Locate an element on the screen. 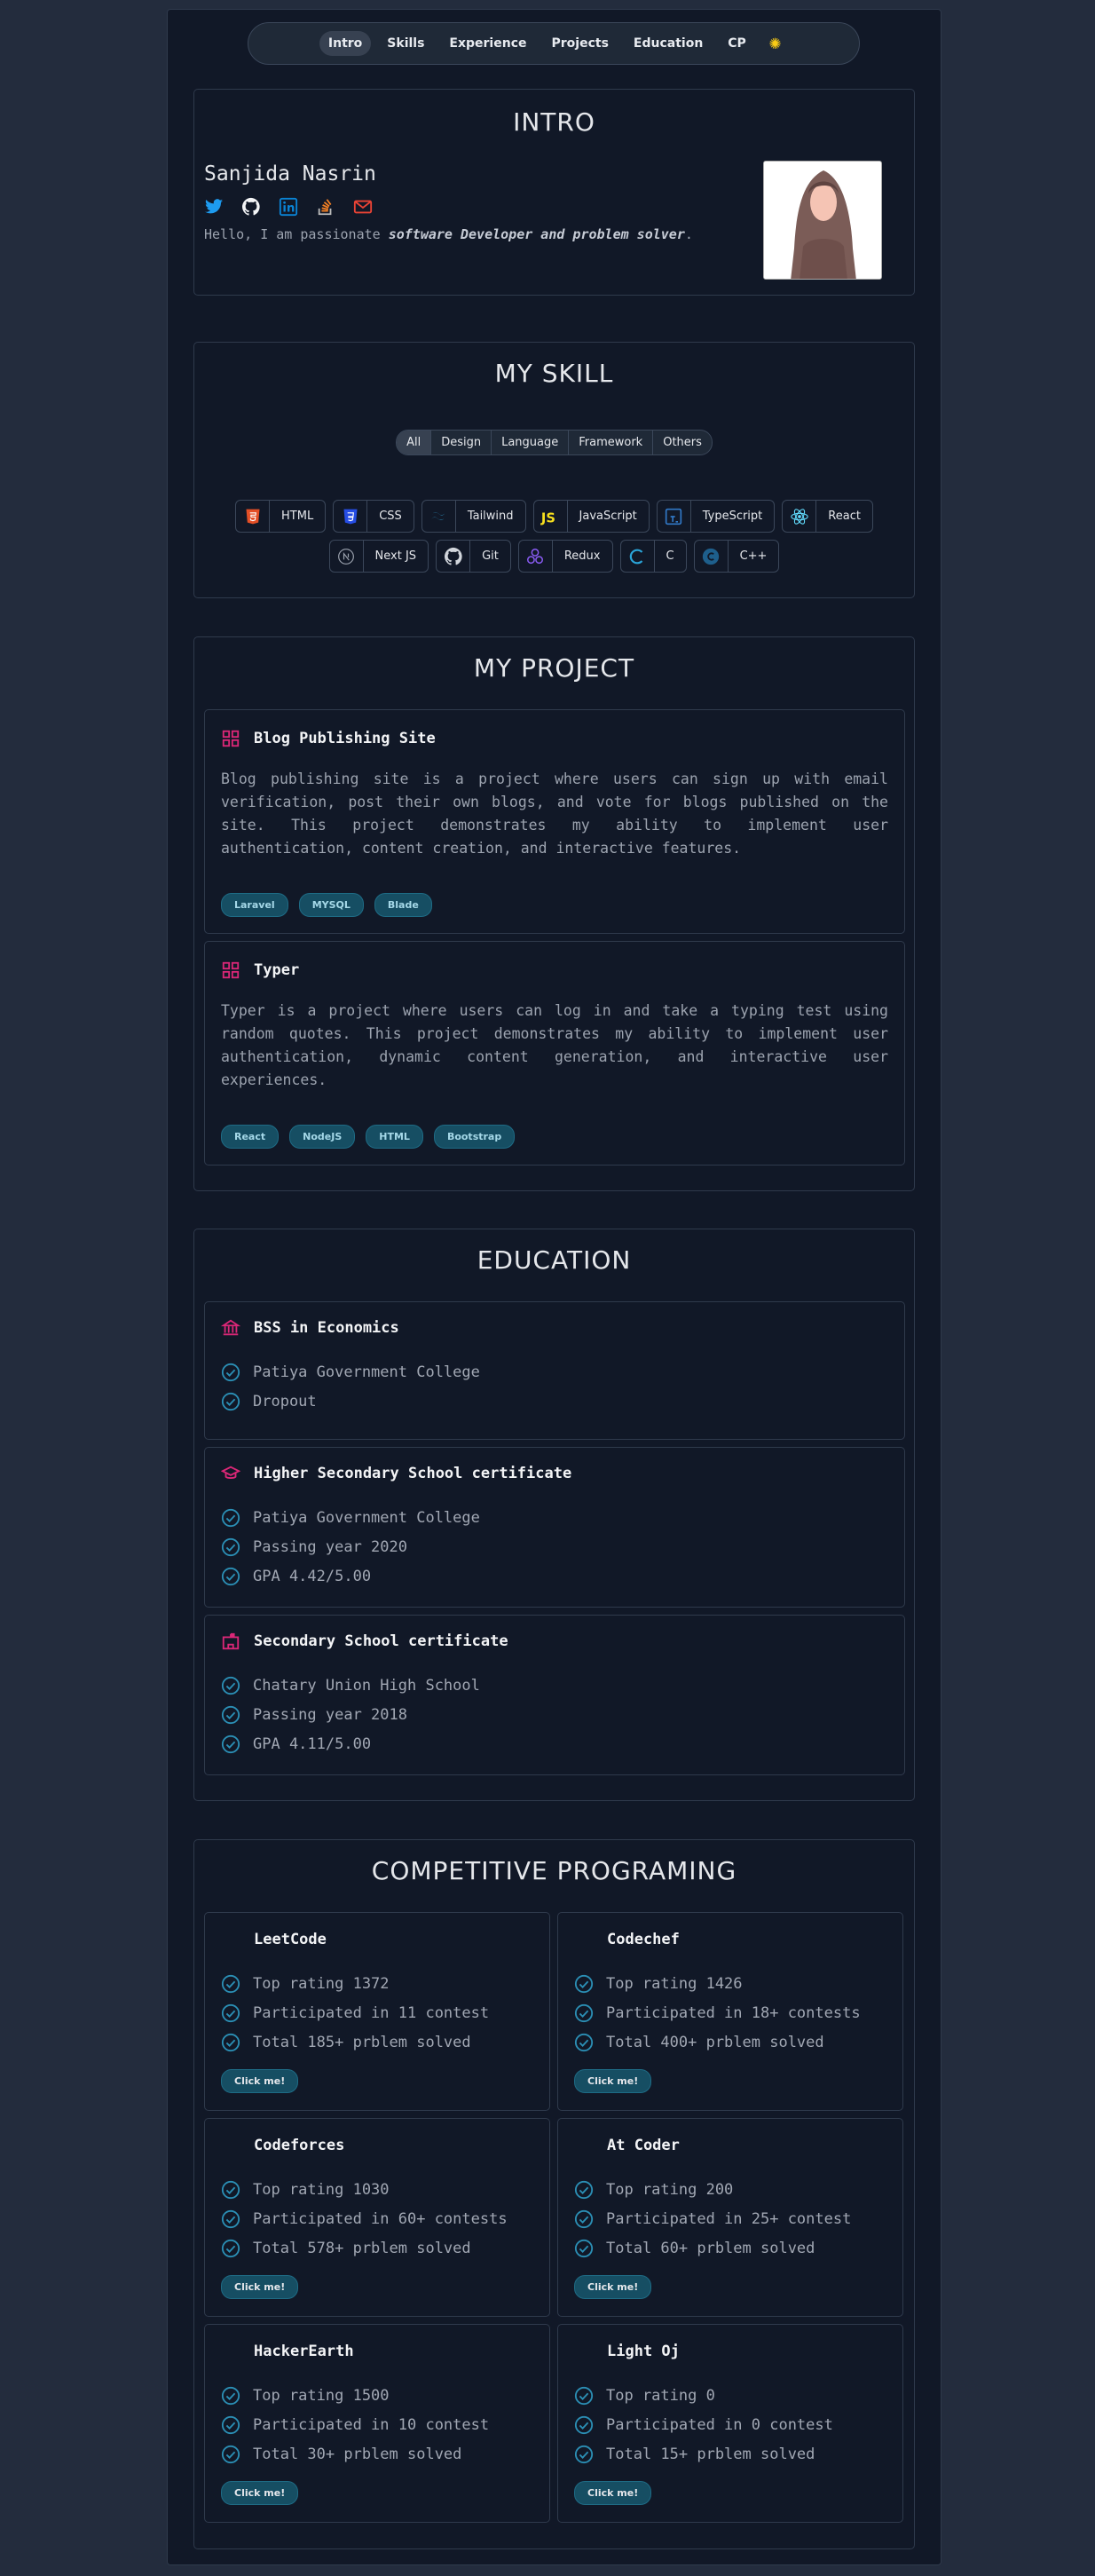  education-title: EDUCATION is located at coordinates (554, 1260).